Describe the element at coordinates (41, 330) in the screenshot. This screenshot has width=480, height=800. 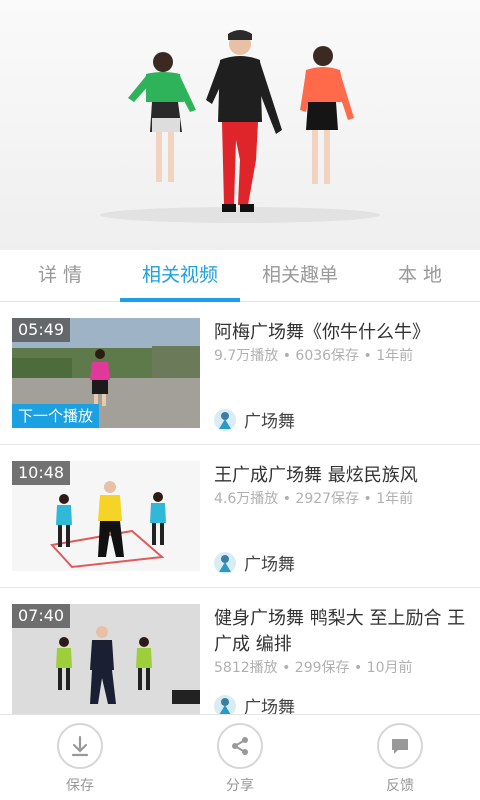
I see `video-duration: 05:49` at that location.